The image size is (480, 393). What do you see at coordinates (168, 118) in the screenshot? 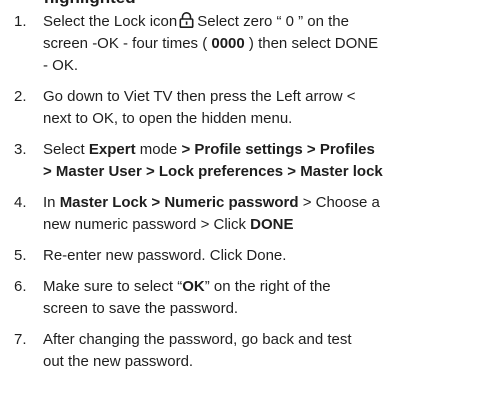
I see `step-line: next to OK, to open the hidden menu.` at bounding box center [168, 118].